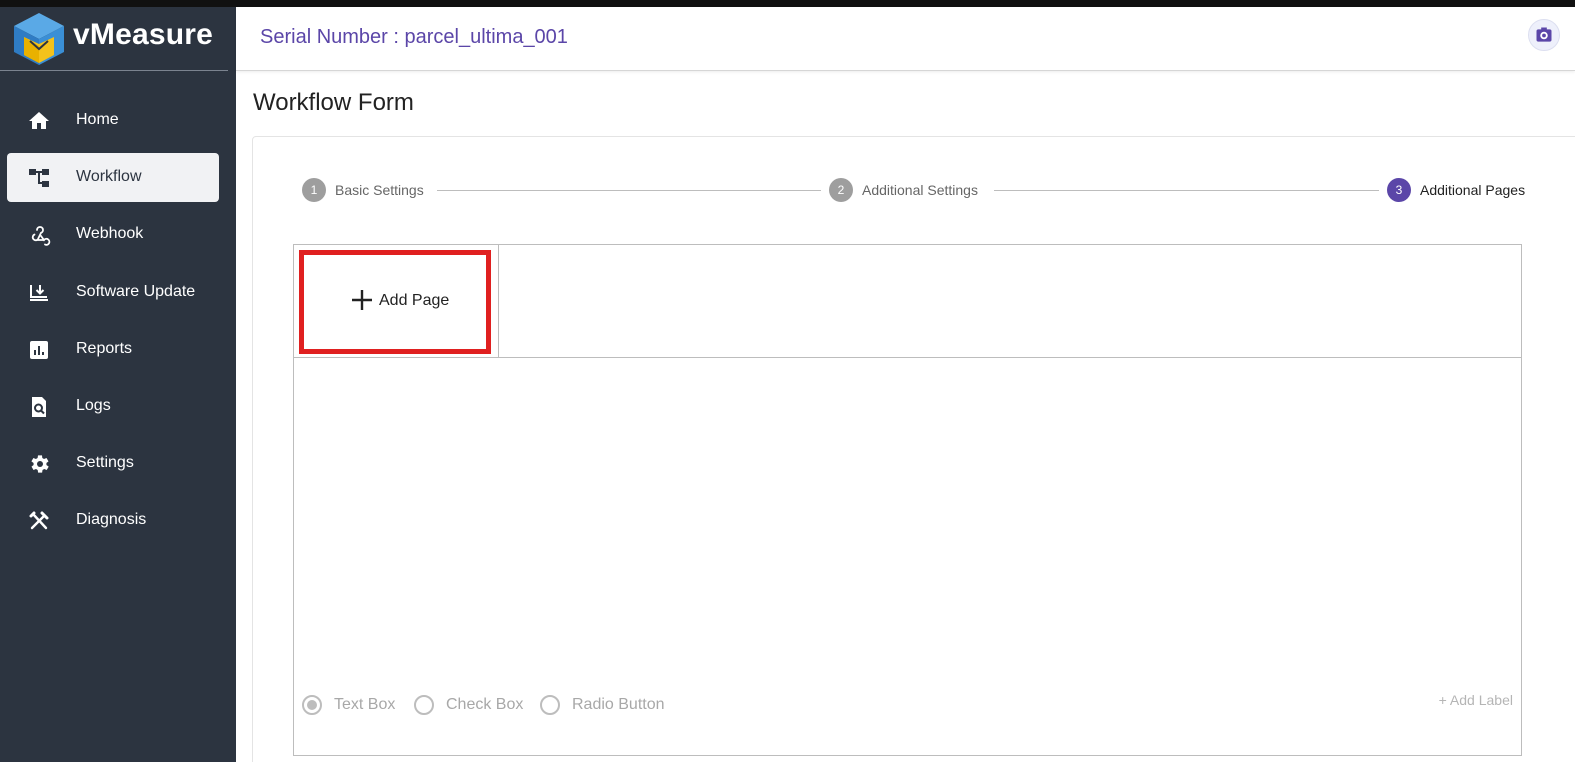 This screenshot has width=1575, height=762. Describe the element at coordinates (39, 39) in the screenshot. I see `vmeasure-logo-icon` at that location.